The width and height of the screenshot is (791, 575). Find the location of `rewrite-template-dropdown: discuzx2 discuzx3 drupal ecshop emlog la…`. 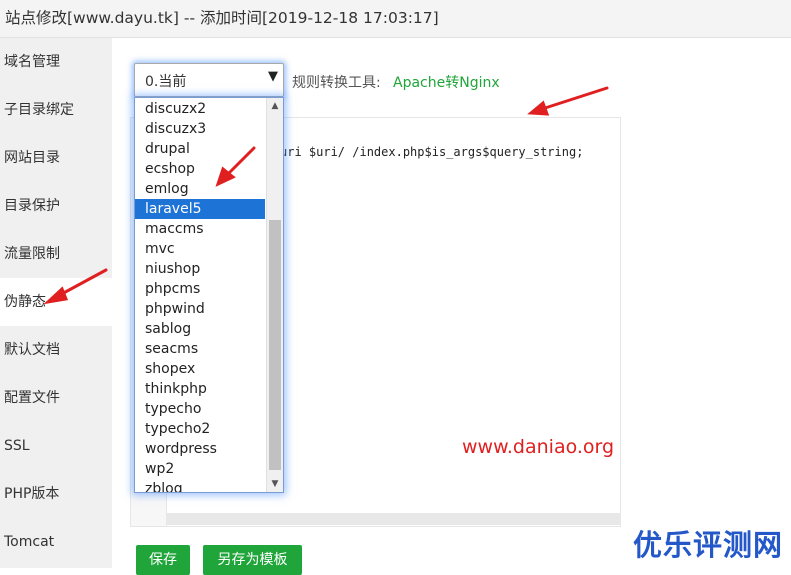

rewrite-template-dropdown: discuzx2 discuzx3 drupal ecshop emlog la… is located at coordinates (209, 295).